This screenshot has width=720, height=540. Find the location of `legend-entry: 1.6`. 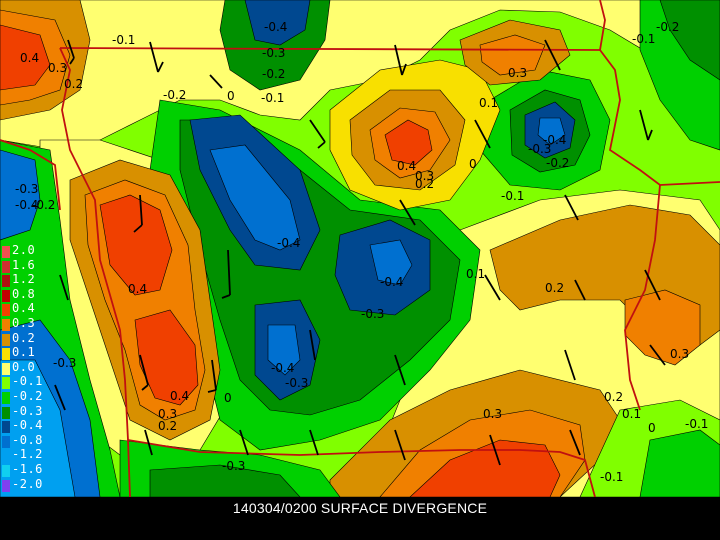

legend-entry: 1.6 is located at coordinates (26, 265).